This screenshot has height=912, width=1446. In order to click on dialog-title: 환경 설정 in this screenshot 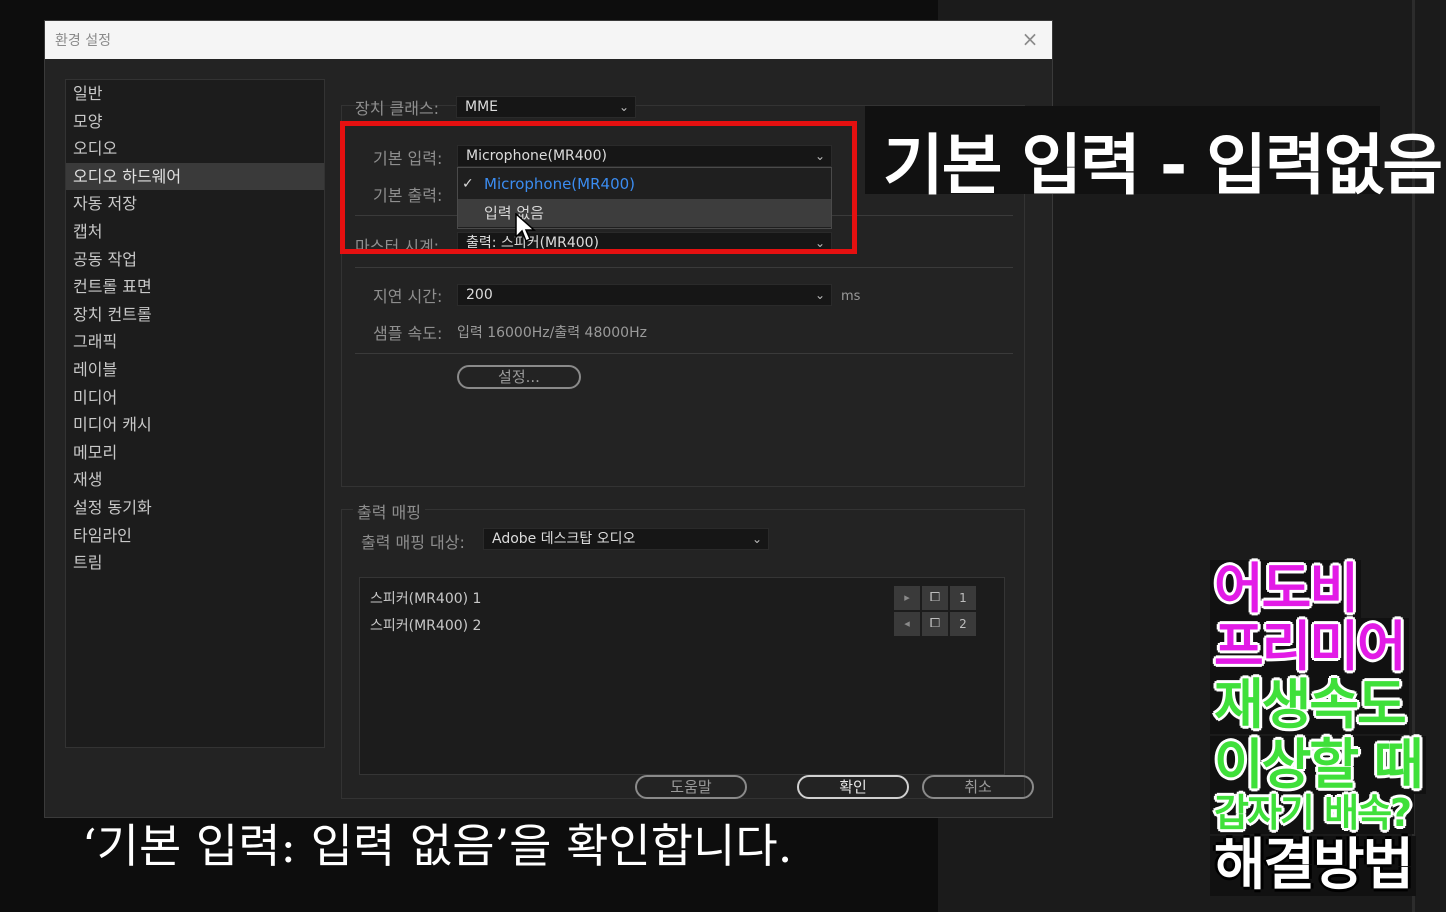, I will do `click(83, 41)`.